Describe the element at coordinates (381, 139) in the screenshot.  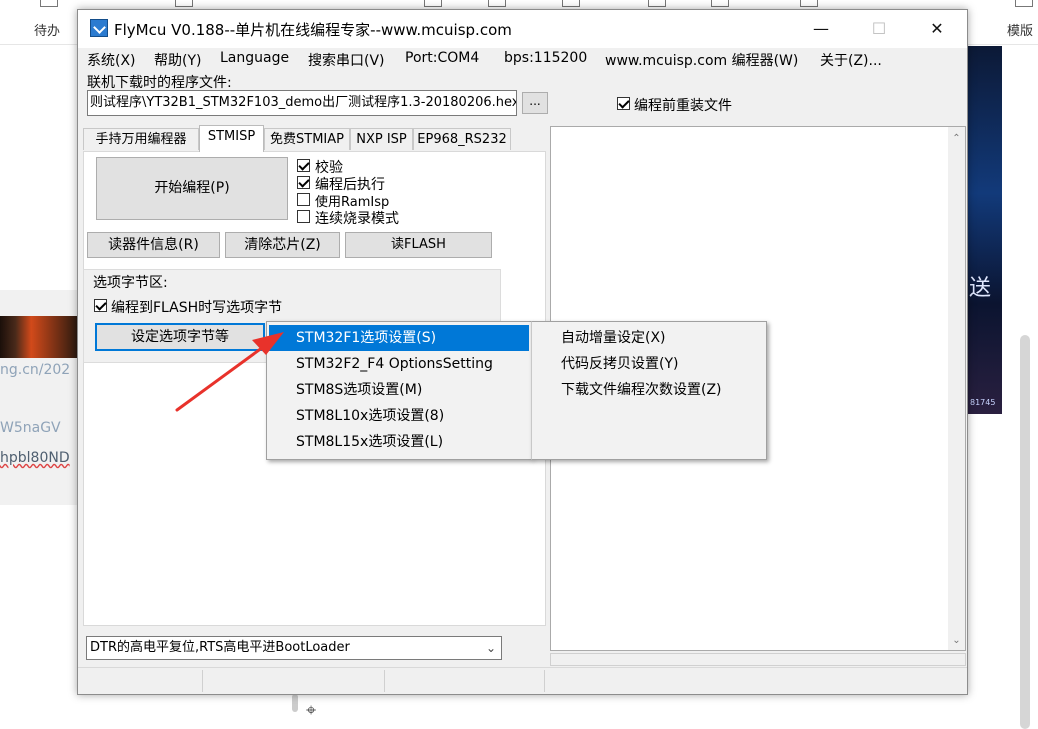
I see `tab-nxp-isp: NXP ISP` at that location.